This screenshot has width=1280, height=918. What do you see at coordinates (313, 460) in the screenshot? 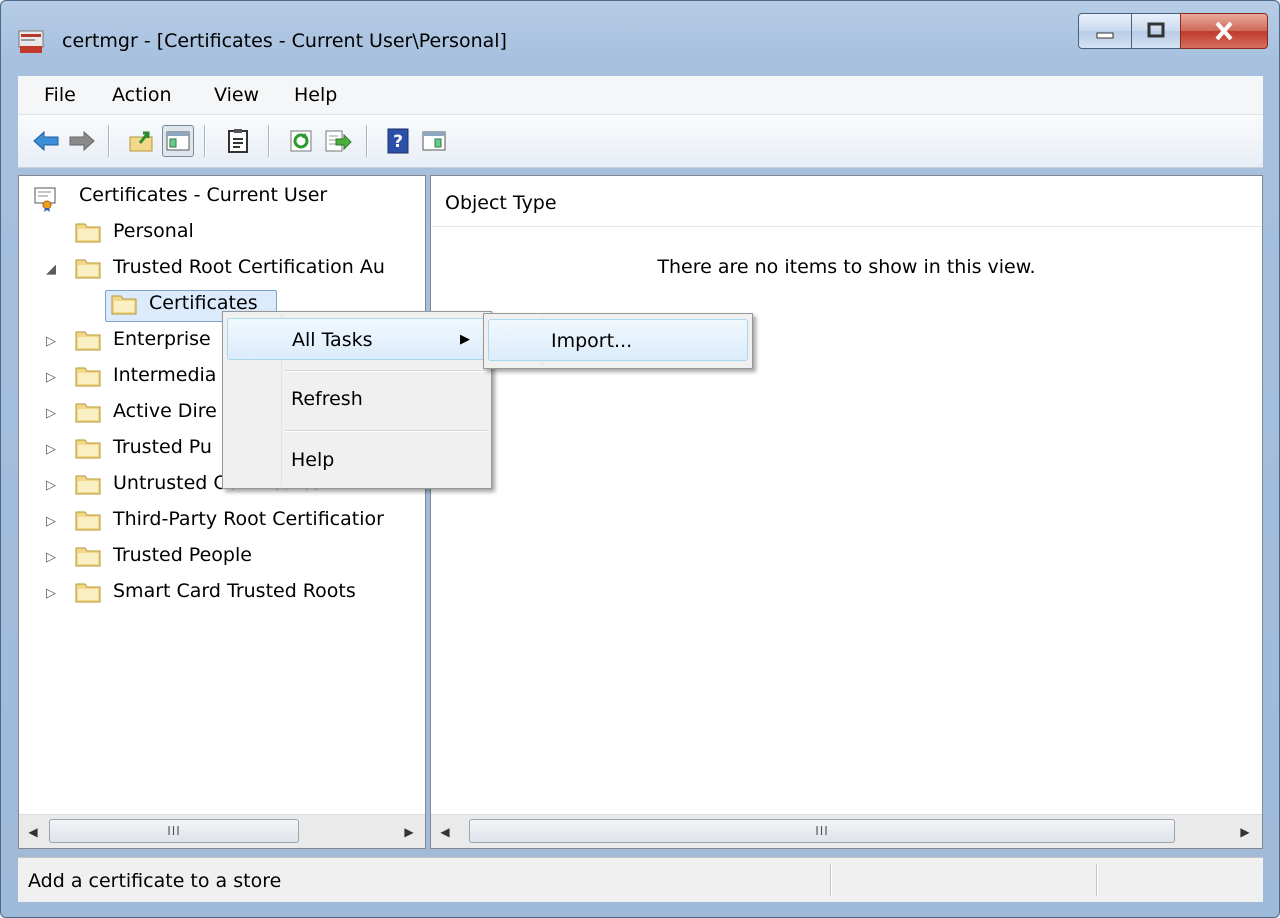
I see `menu-item-label: Help` at bounding box center [313, 460].